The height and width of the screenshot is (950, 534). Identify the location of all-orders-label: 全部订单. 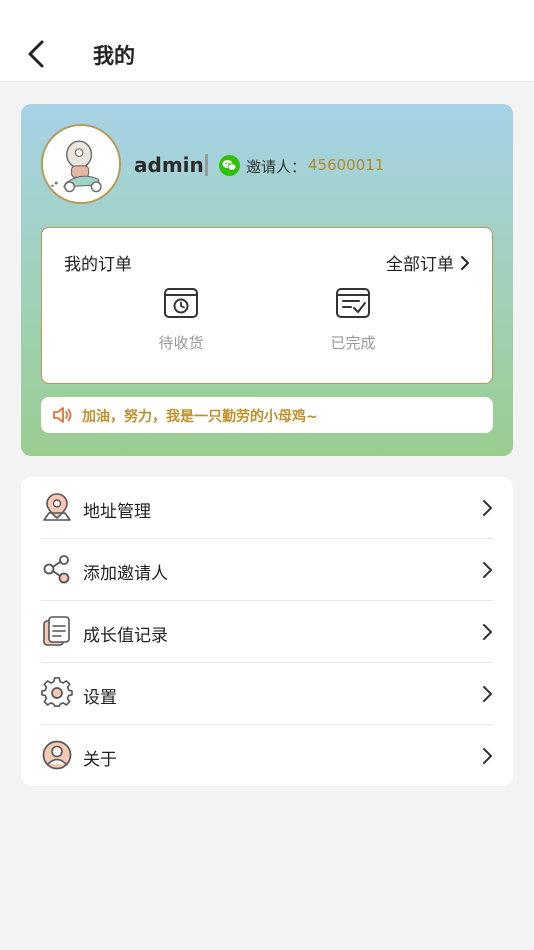
(420, 265).